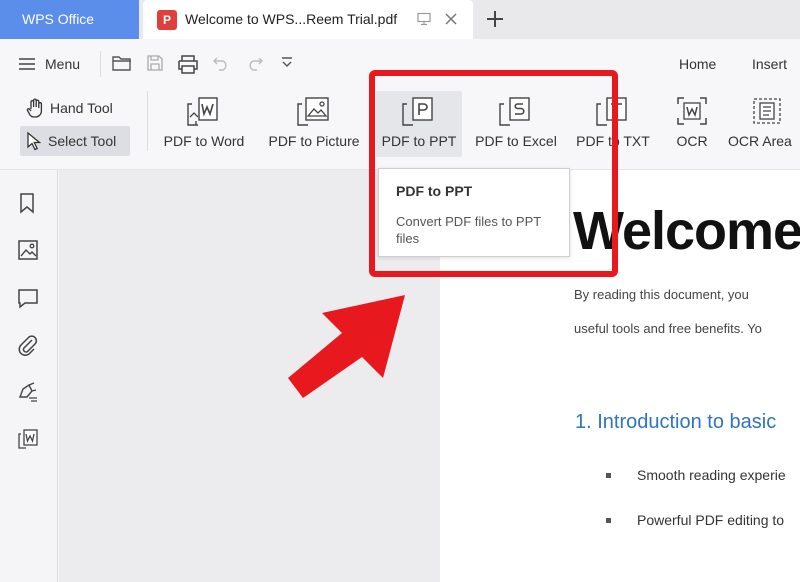 The height and width of the screenshot is (582, 800). What do you see at coordinates (287, 63) in the screenshot?
I see `customize-dropdown-icon` at bounding box center [287, 63].